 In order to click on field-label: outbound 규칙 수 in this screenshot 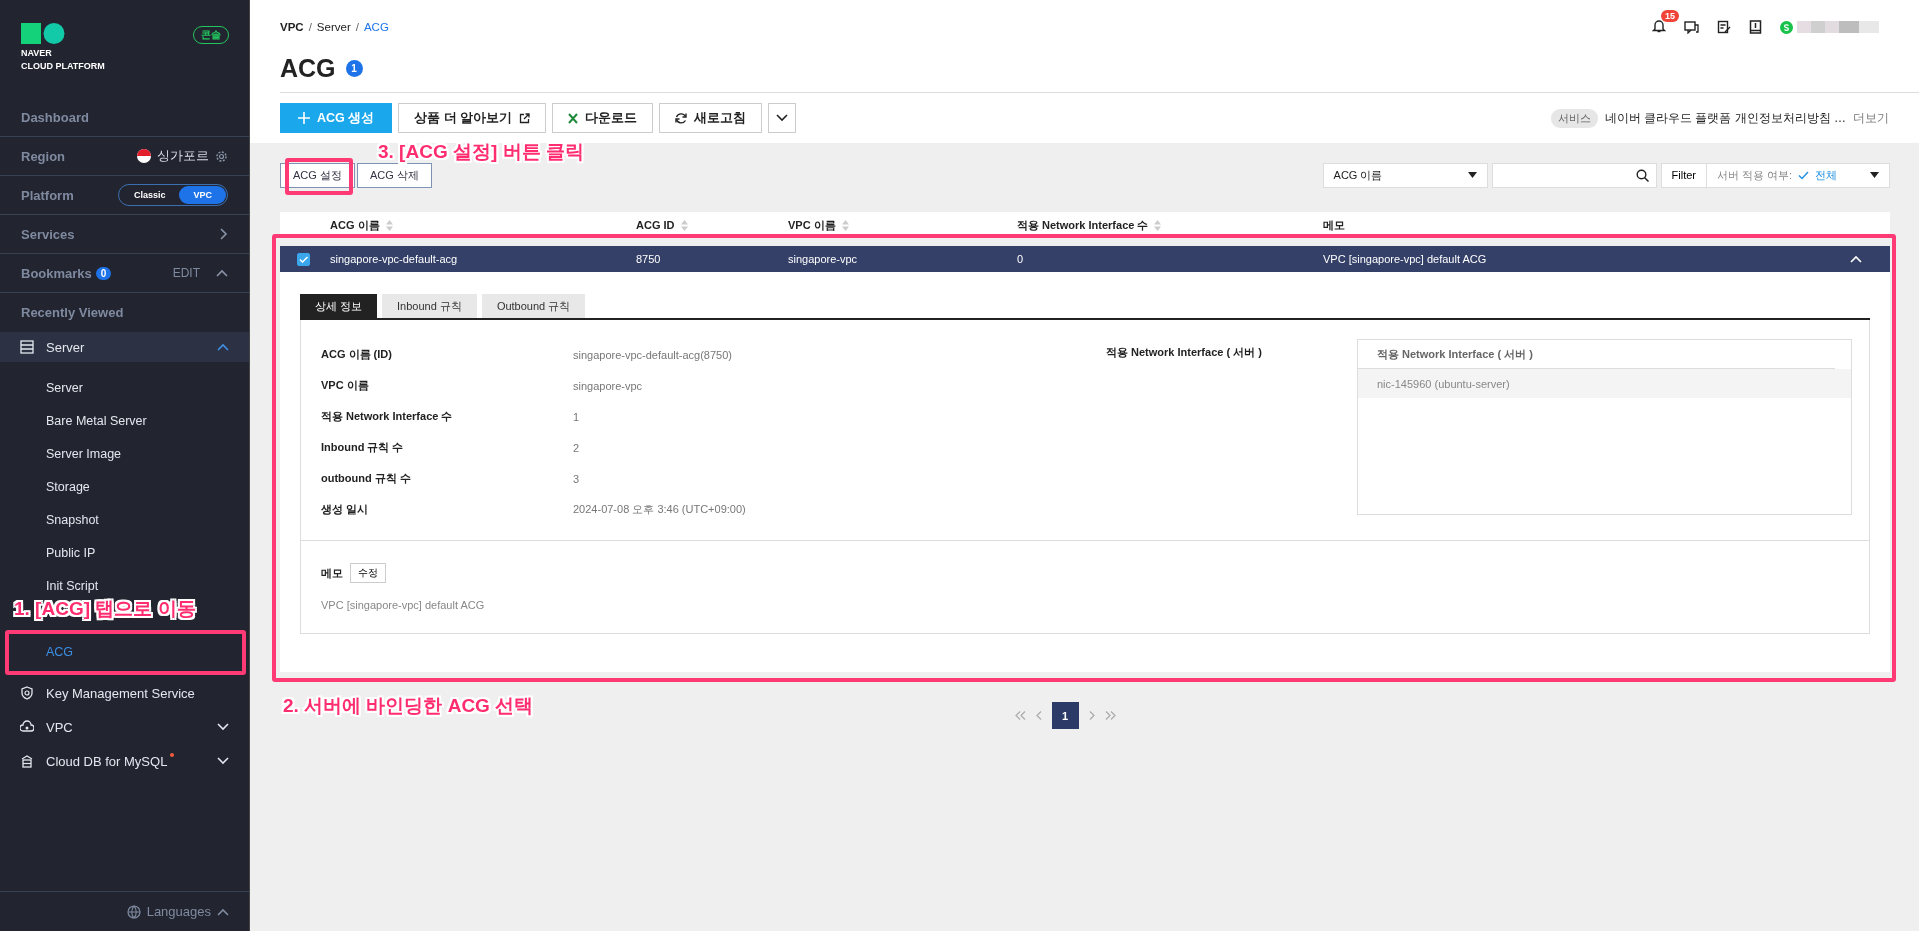, I will do `click(366, 478)`.